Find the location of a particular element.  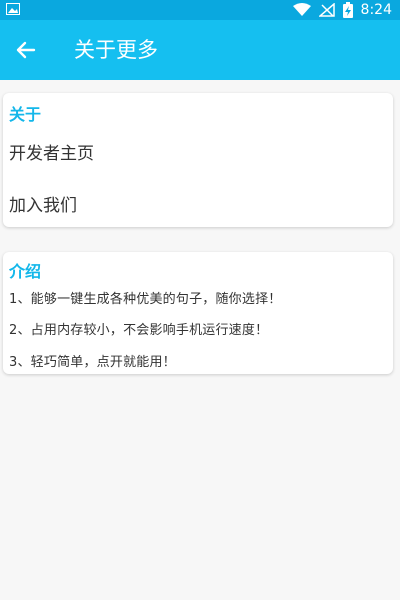

about-section-header: 关于 is located at coordinates (25, 114).